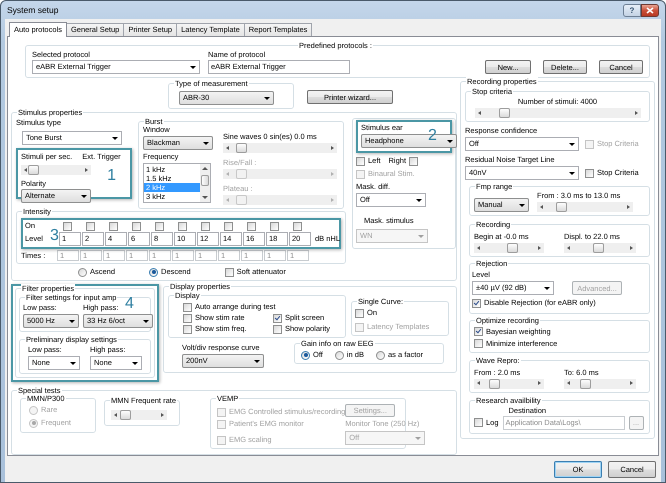 The width and height of the screenshot is (666, 483). I want to click on callout-number: 3, so click(54, 236).